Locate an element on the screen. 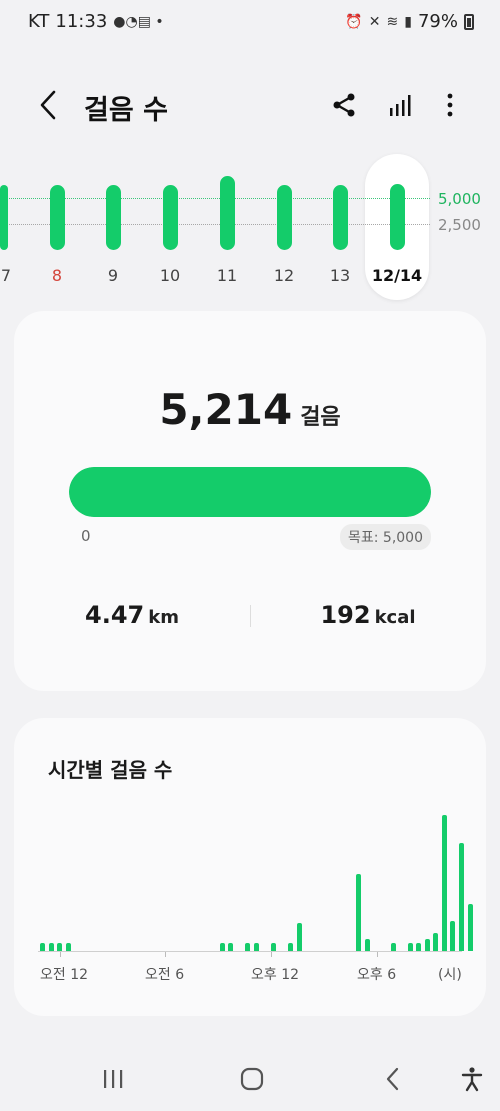  nav-back-button is located at coordinates (393, 1079).